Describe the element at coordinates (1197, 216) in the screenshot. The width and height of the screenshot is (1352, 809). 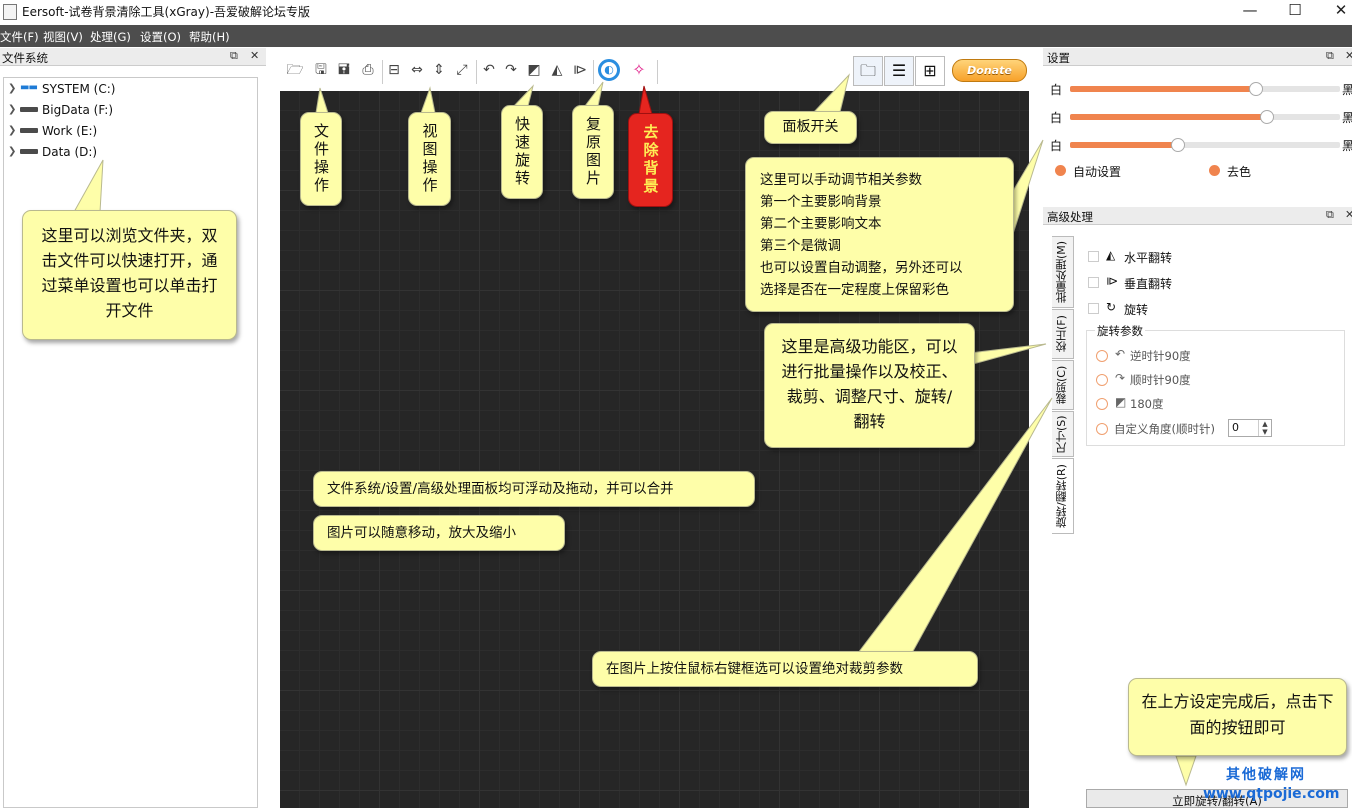
I see `advanced-header: 高级处理 ⧉ ✕` at that location.